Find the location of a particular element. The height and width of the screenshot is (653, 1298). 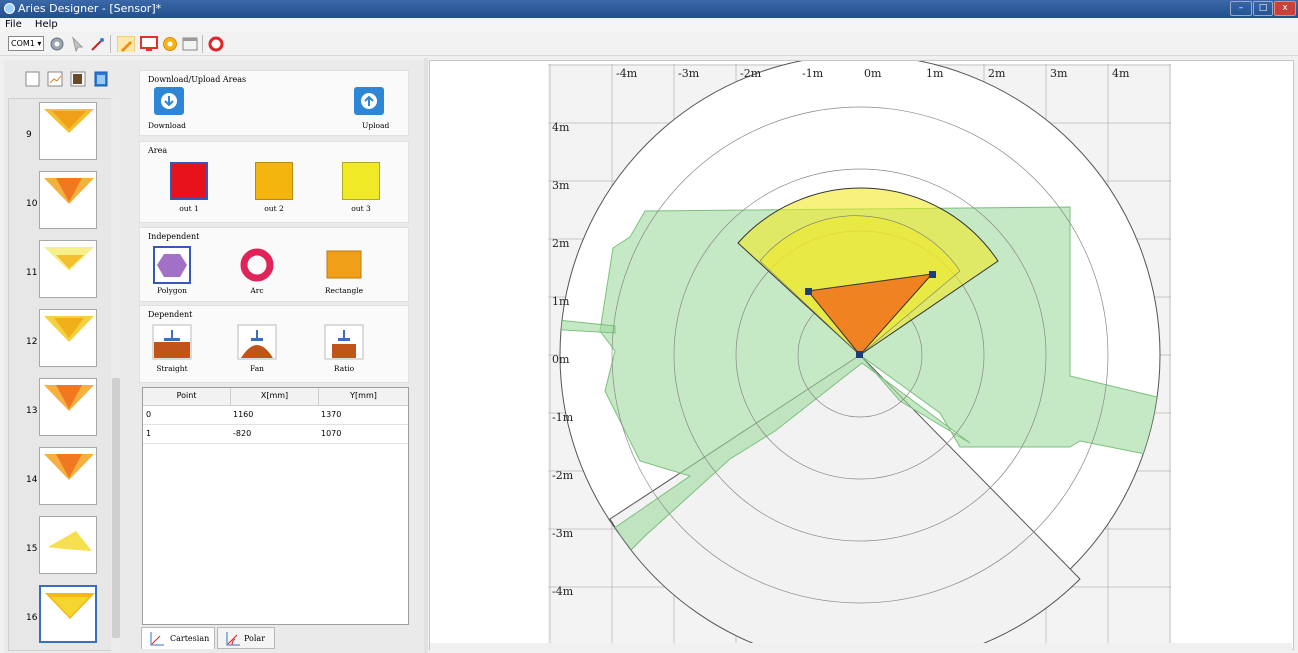

gear-icon is located at coordinates (170, 44).